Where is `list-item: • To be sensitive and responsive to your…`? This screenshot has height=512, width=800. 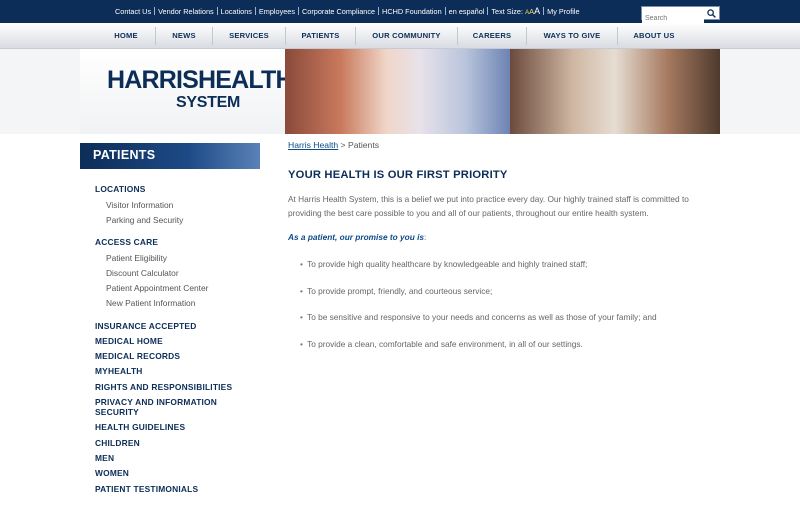 list-item: • To be sensitive and responsive to your… is located at coordinates (478, 317).